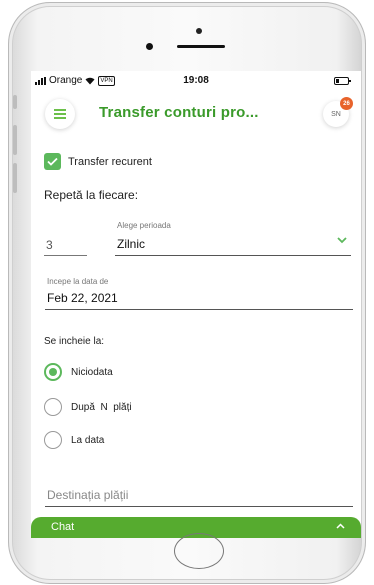  What do you see at coordinates (131, 244) in the screenshot?
I see `period-select: Zilnic` at bounding box center [131, 244].